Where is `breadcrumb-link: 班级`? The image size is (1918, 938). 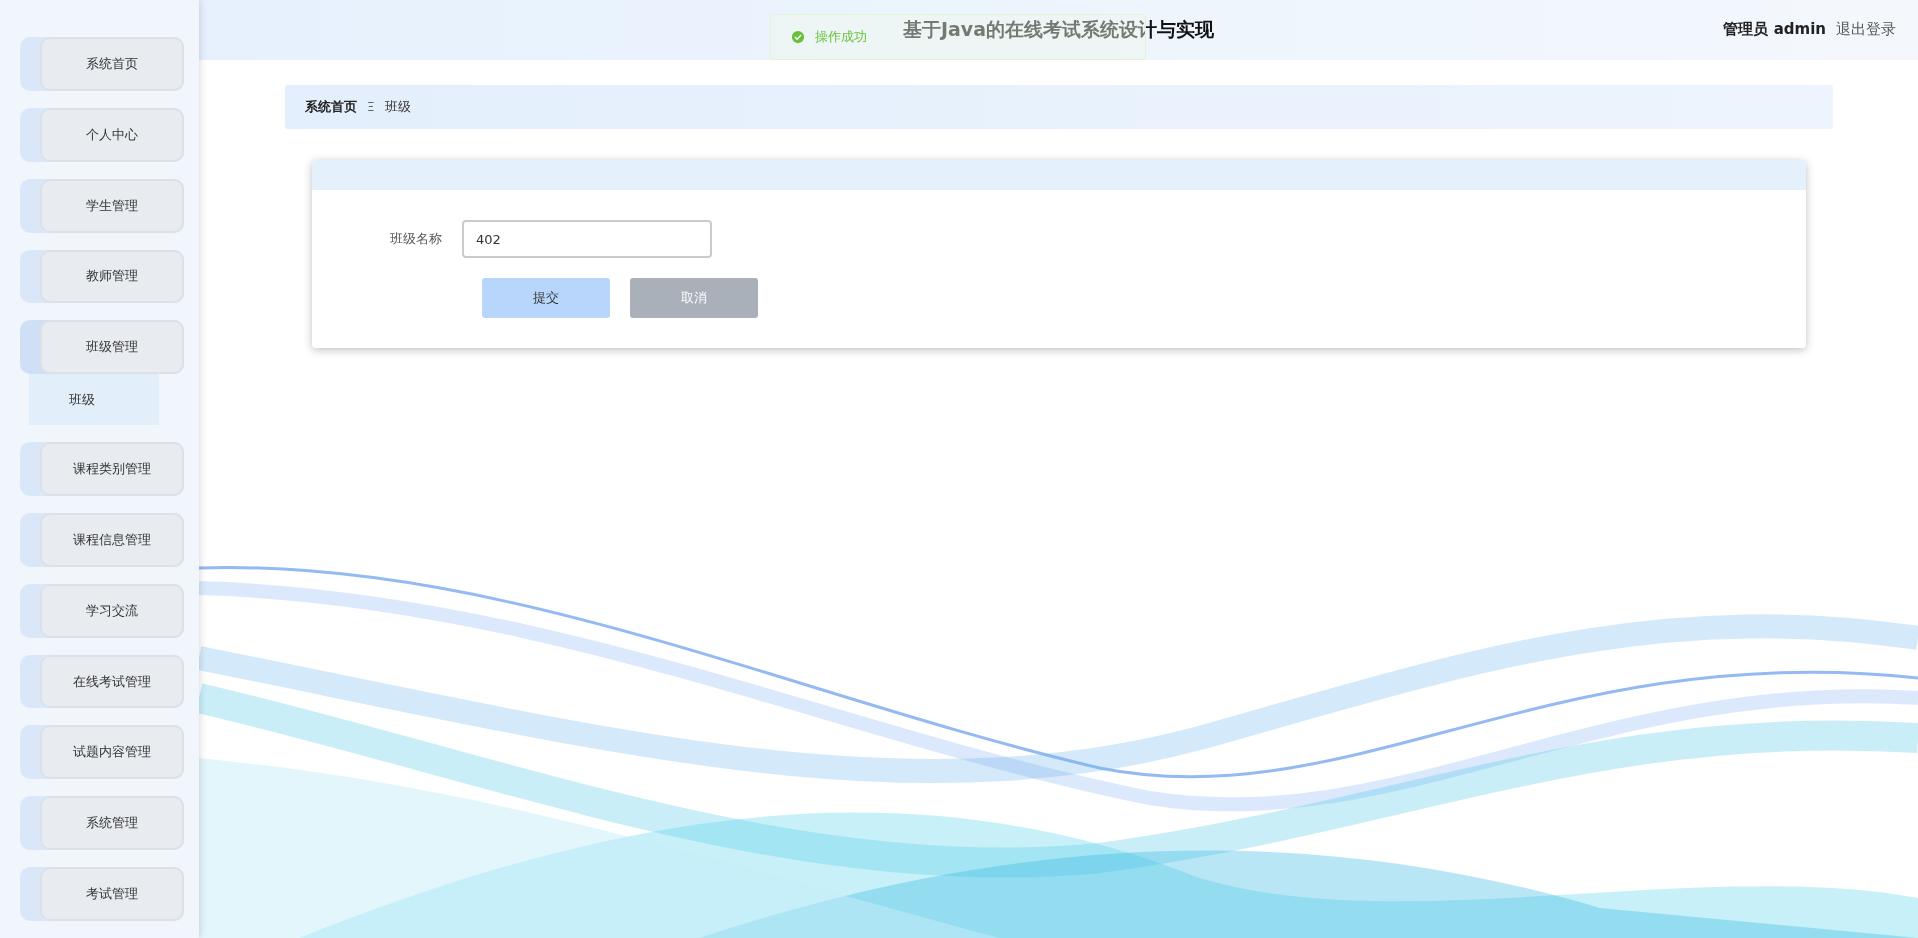
breadcrumb-link: 班级 is located at coordinates (397, 107).